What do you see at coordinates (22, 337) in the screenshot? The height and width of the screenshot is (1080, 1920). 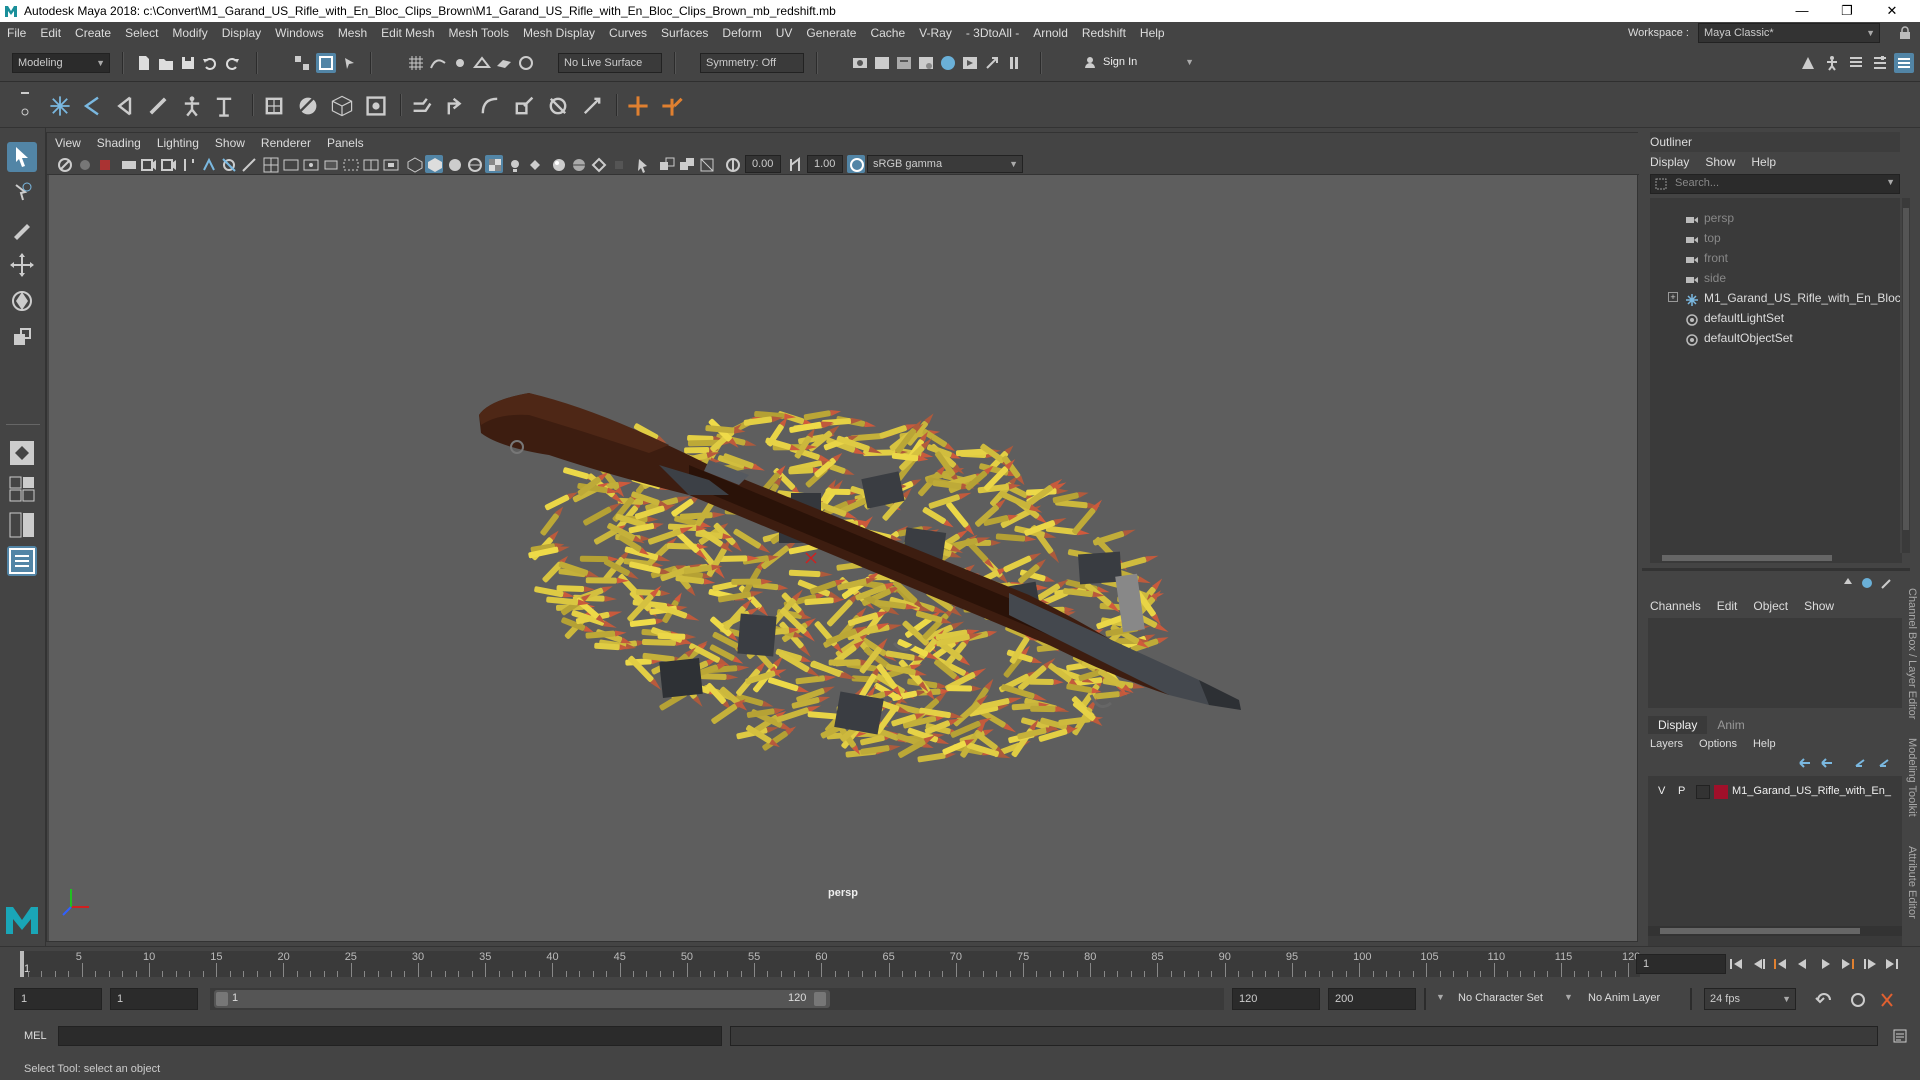 I see `scale-tool-icon` at bounding box center [22, 337].